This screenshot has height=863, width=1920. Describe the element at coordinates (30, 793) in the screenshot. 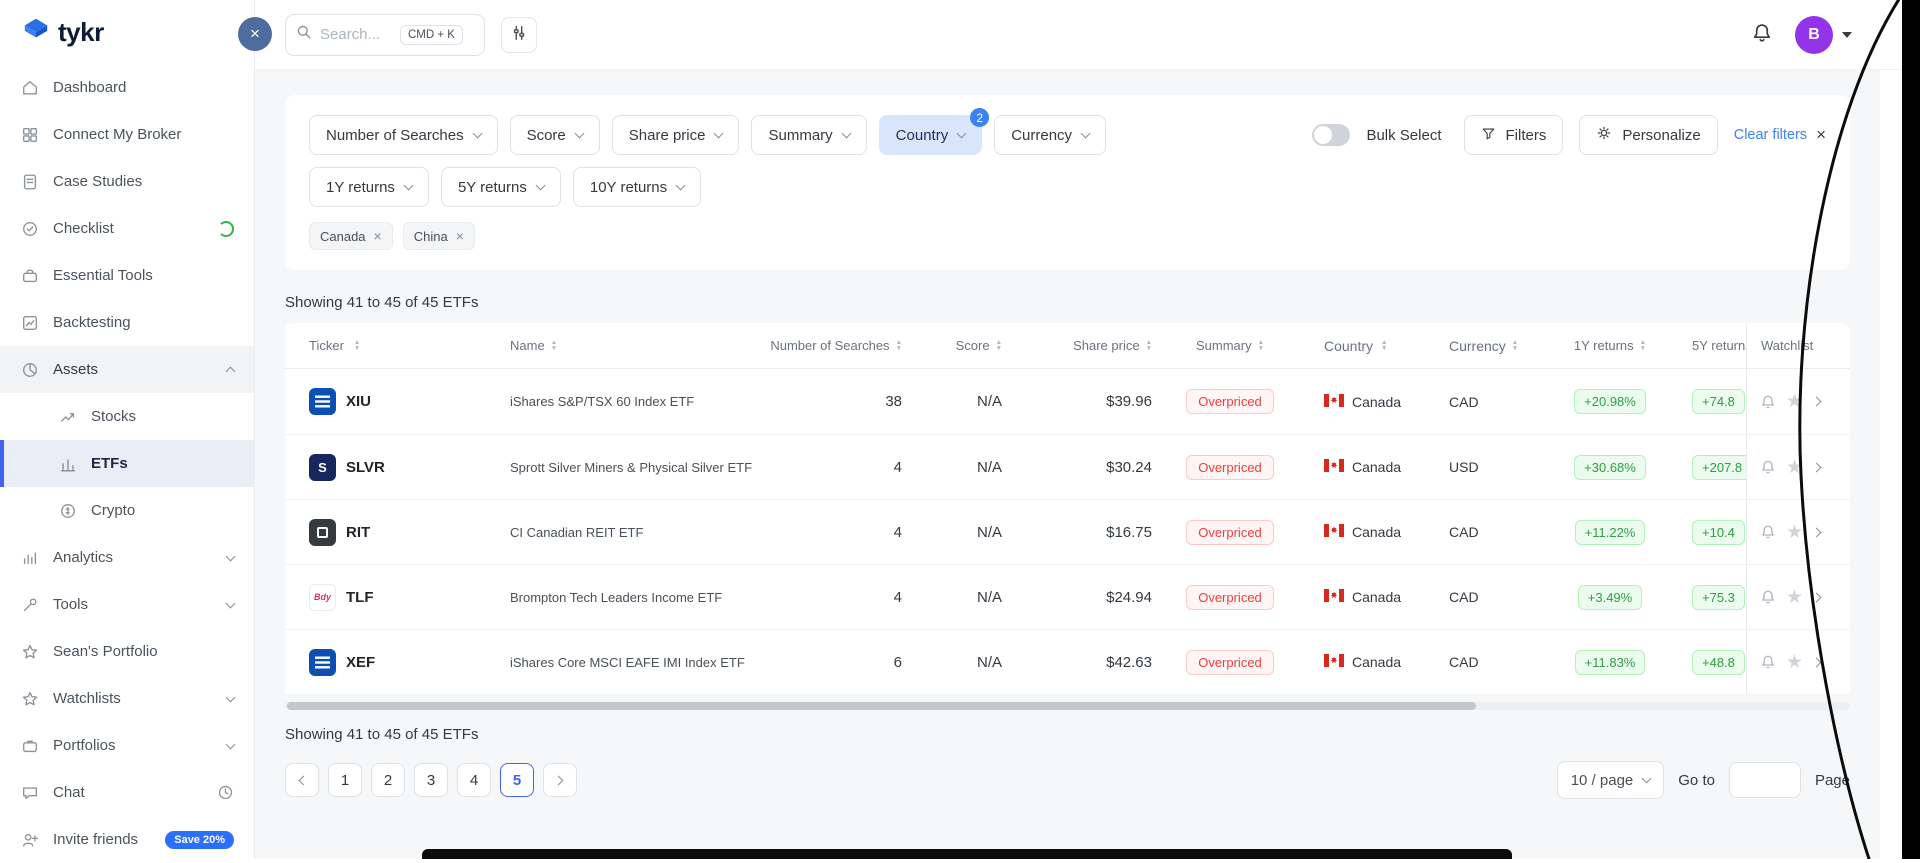

I see `chat-bubble-icon` at that location.